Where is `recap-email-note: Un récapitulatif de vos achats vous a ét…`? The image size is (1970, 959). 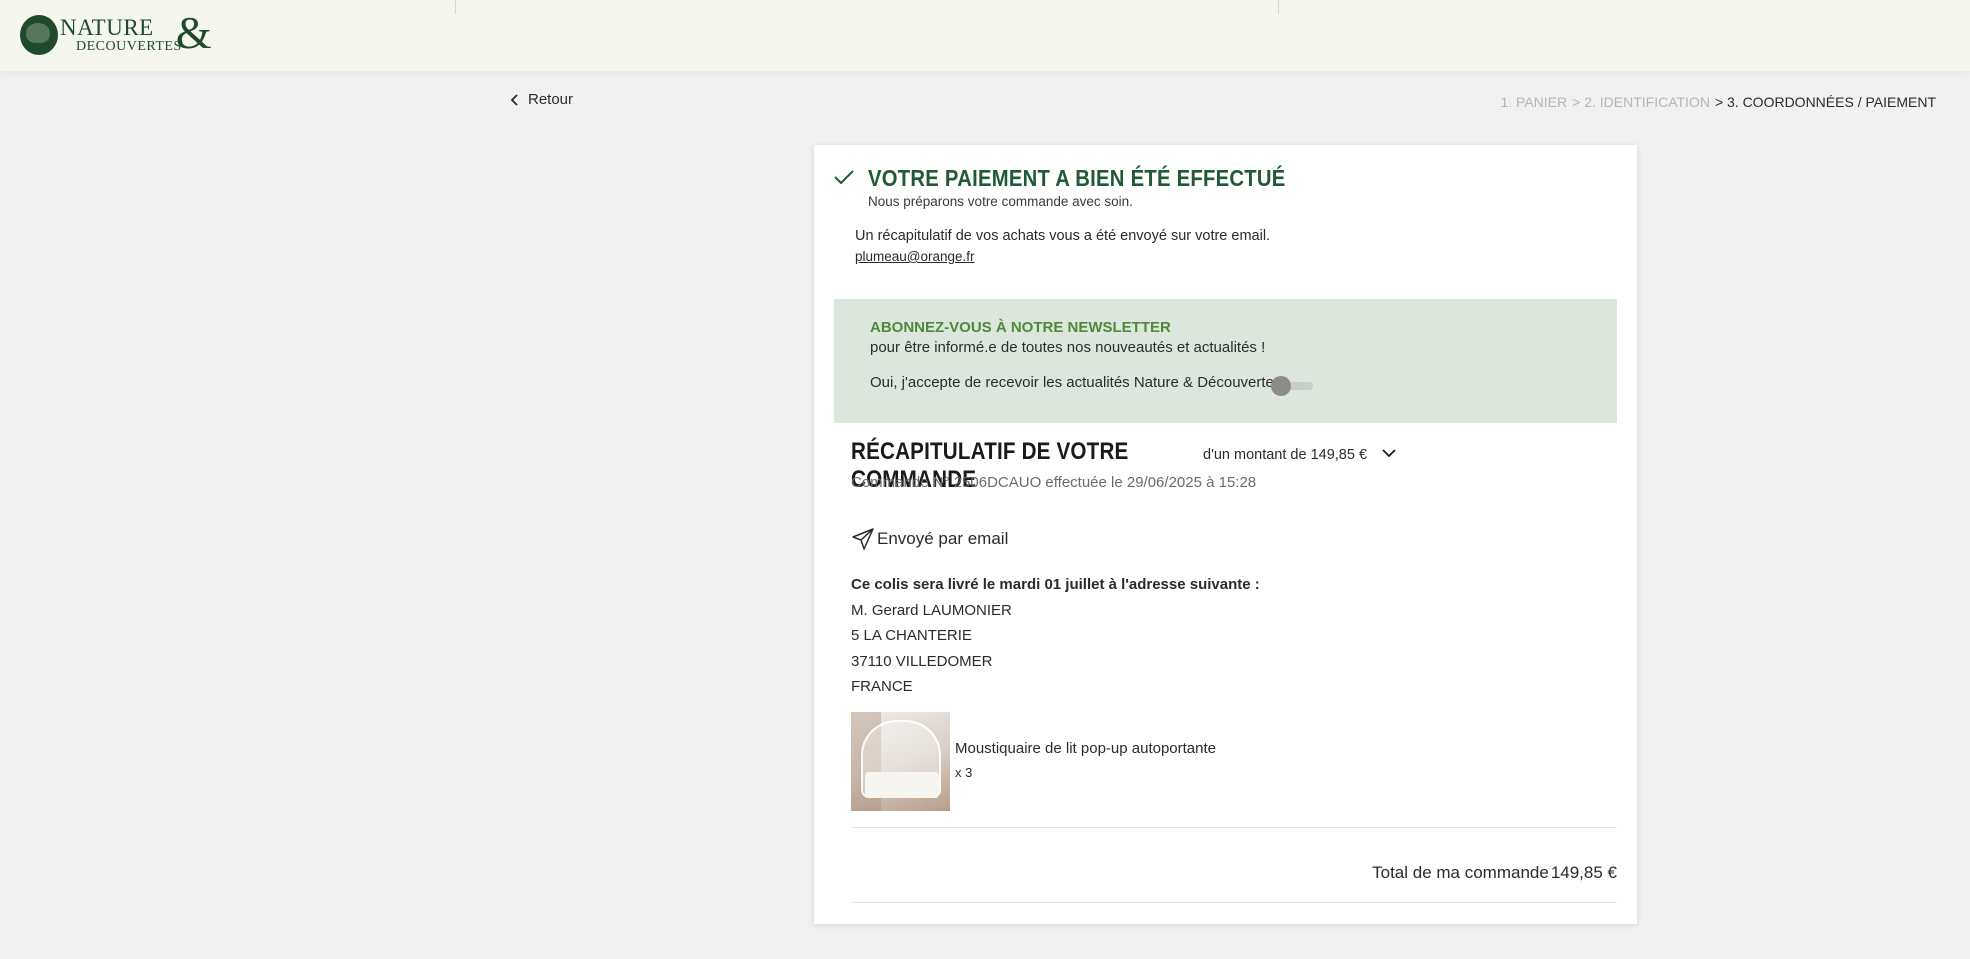
recap-email-note: Un récapitulatif de vos achats vous a ét… is located at coordinates (1063, 236).